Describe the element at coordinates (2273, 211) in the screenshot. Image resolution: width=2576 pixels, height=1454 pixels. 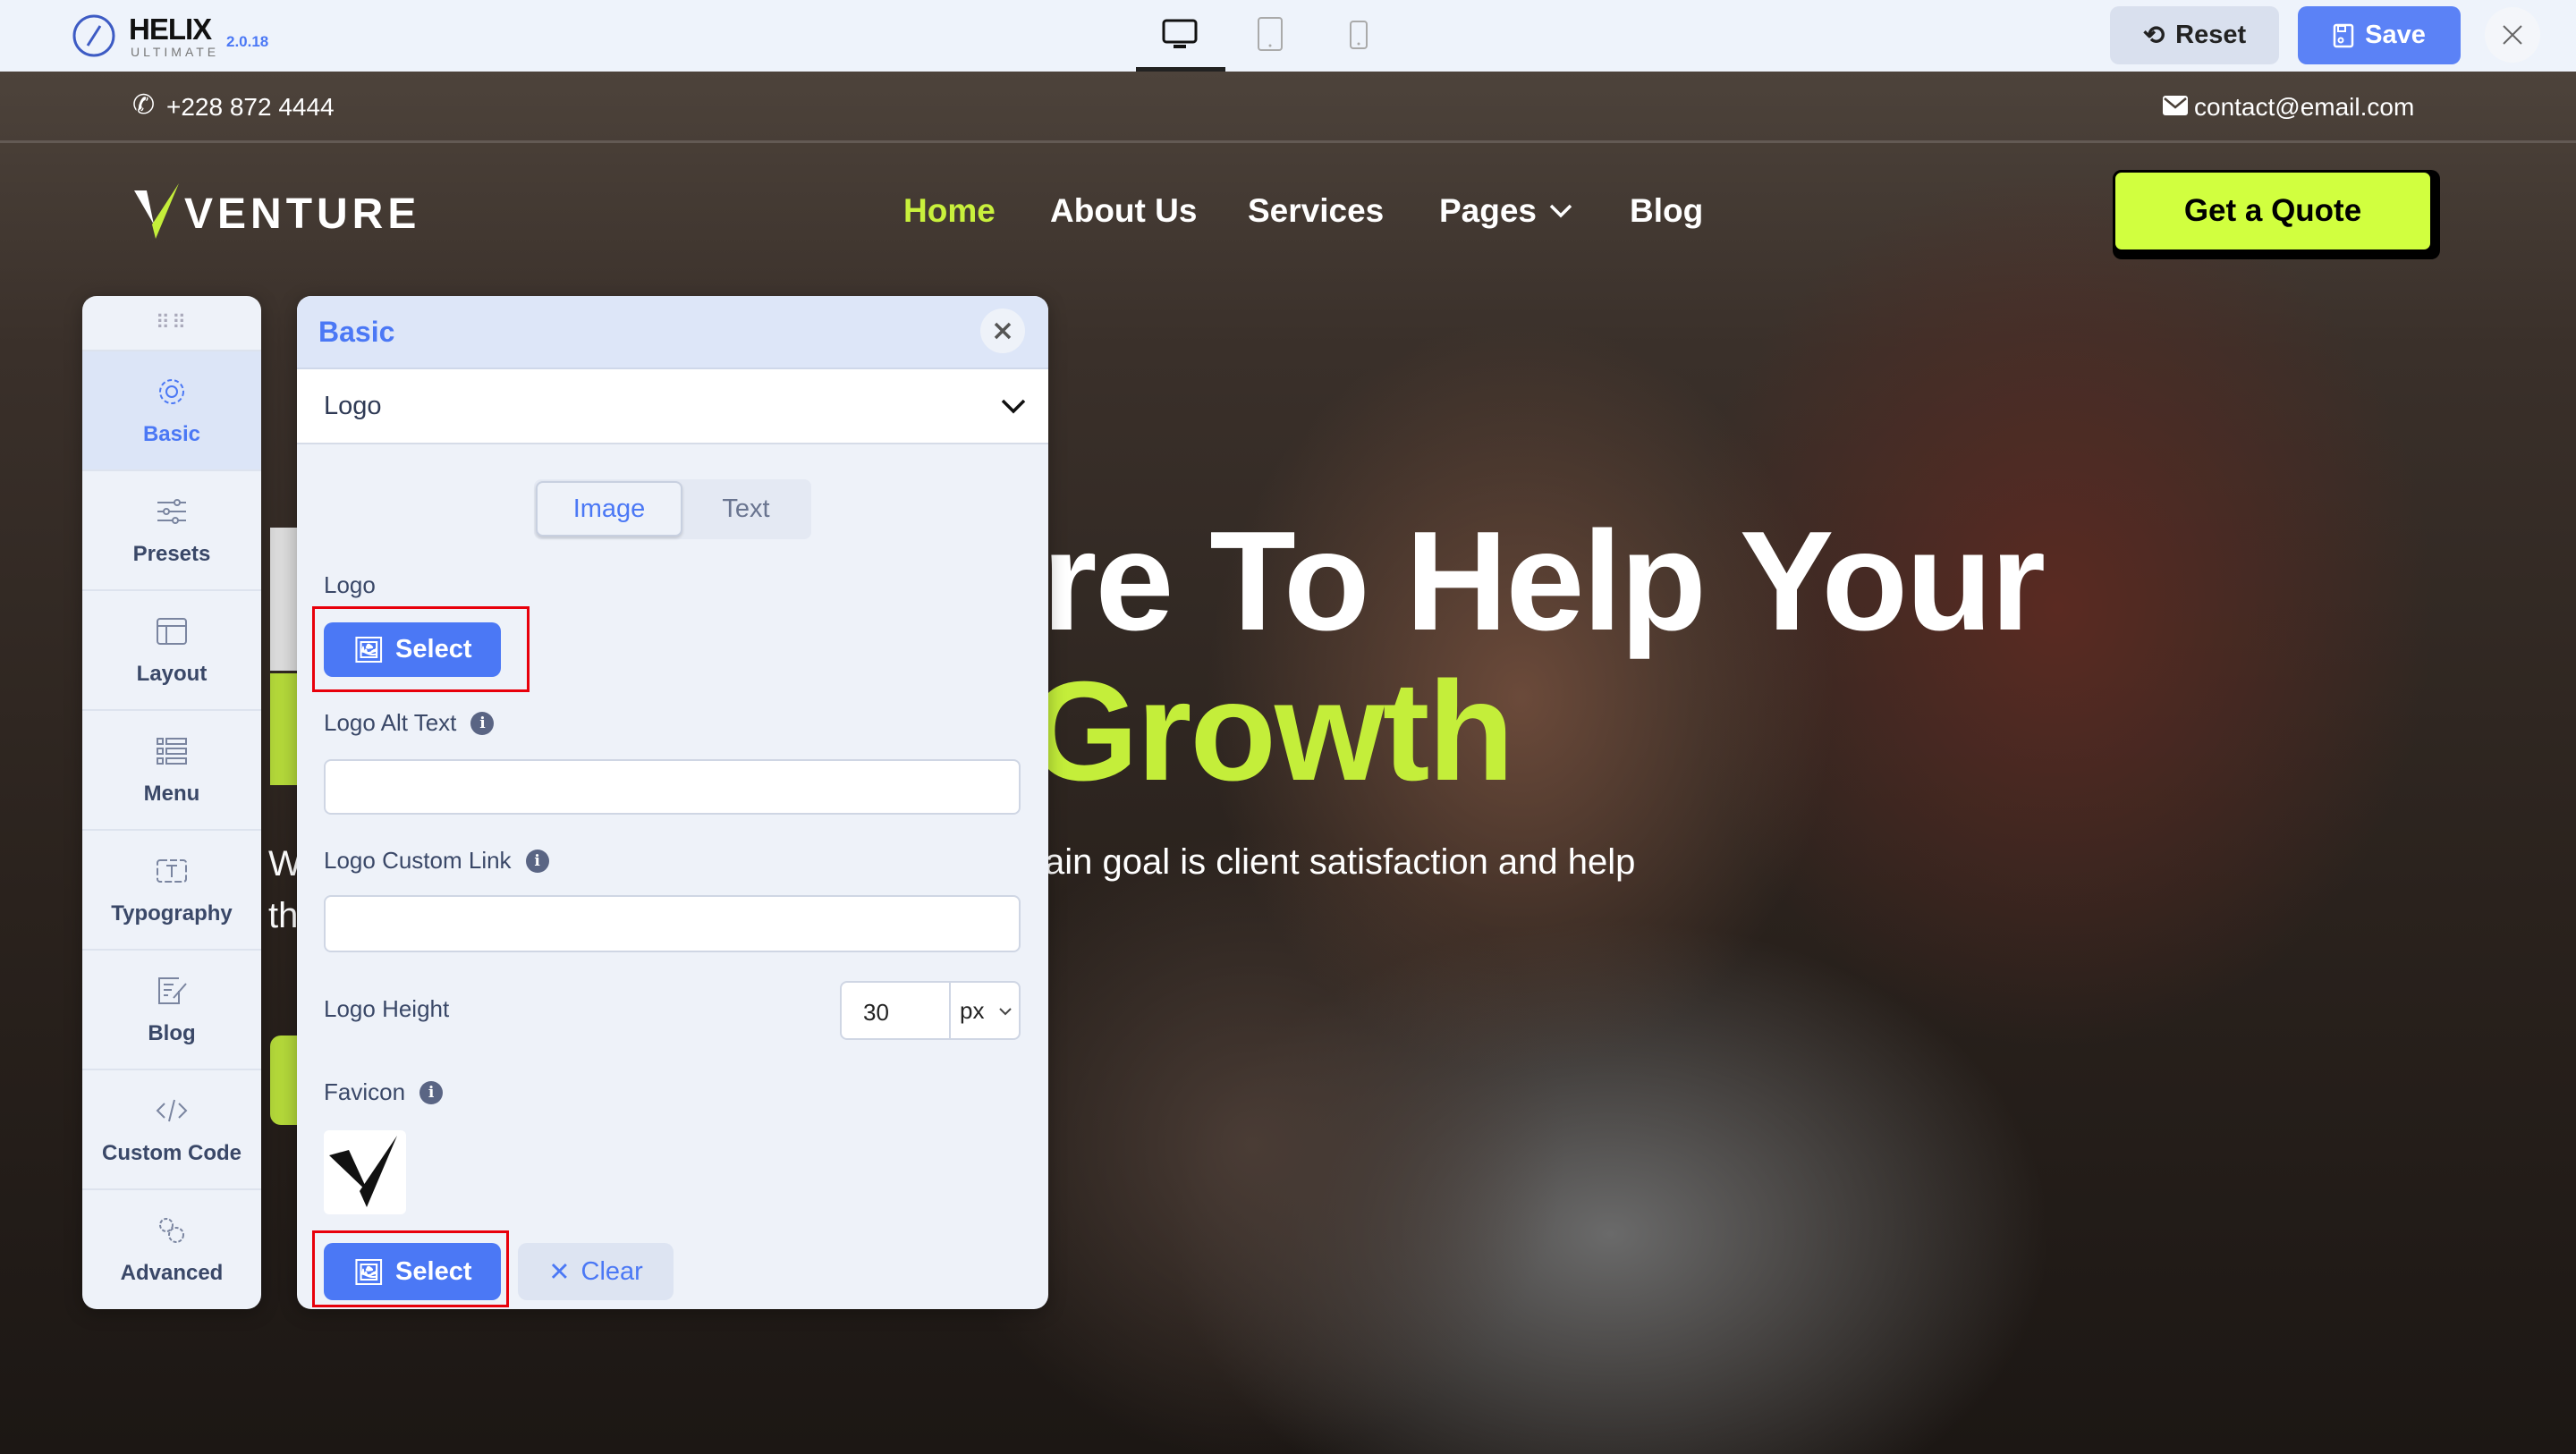
I see `get-a-quote-label: Get a Quote` at that location.